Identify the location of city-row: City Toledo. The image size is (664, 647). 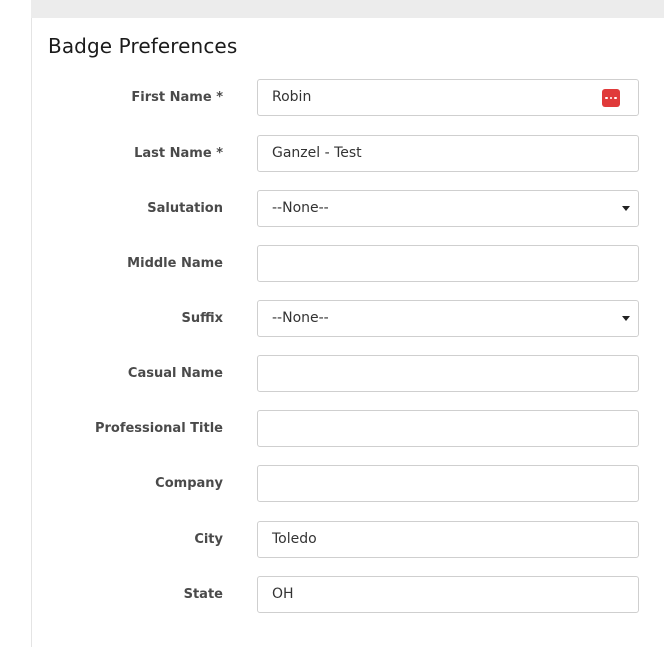
(332, 539).